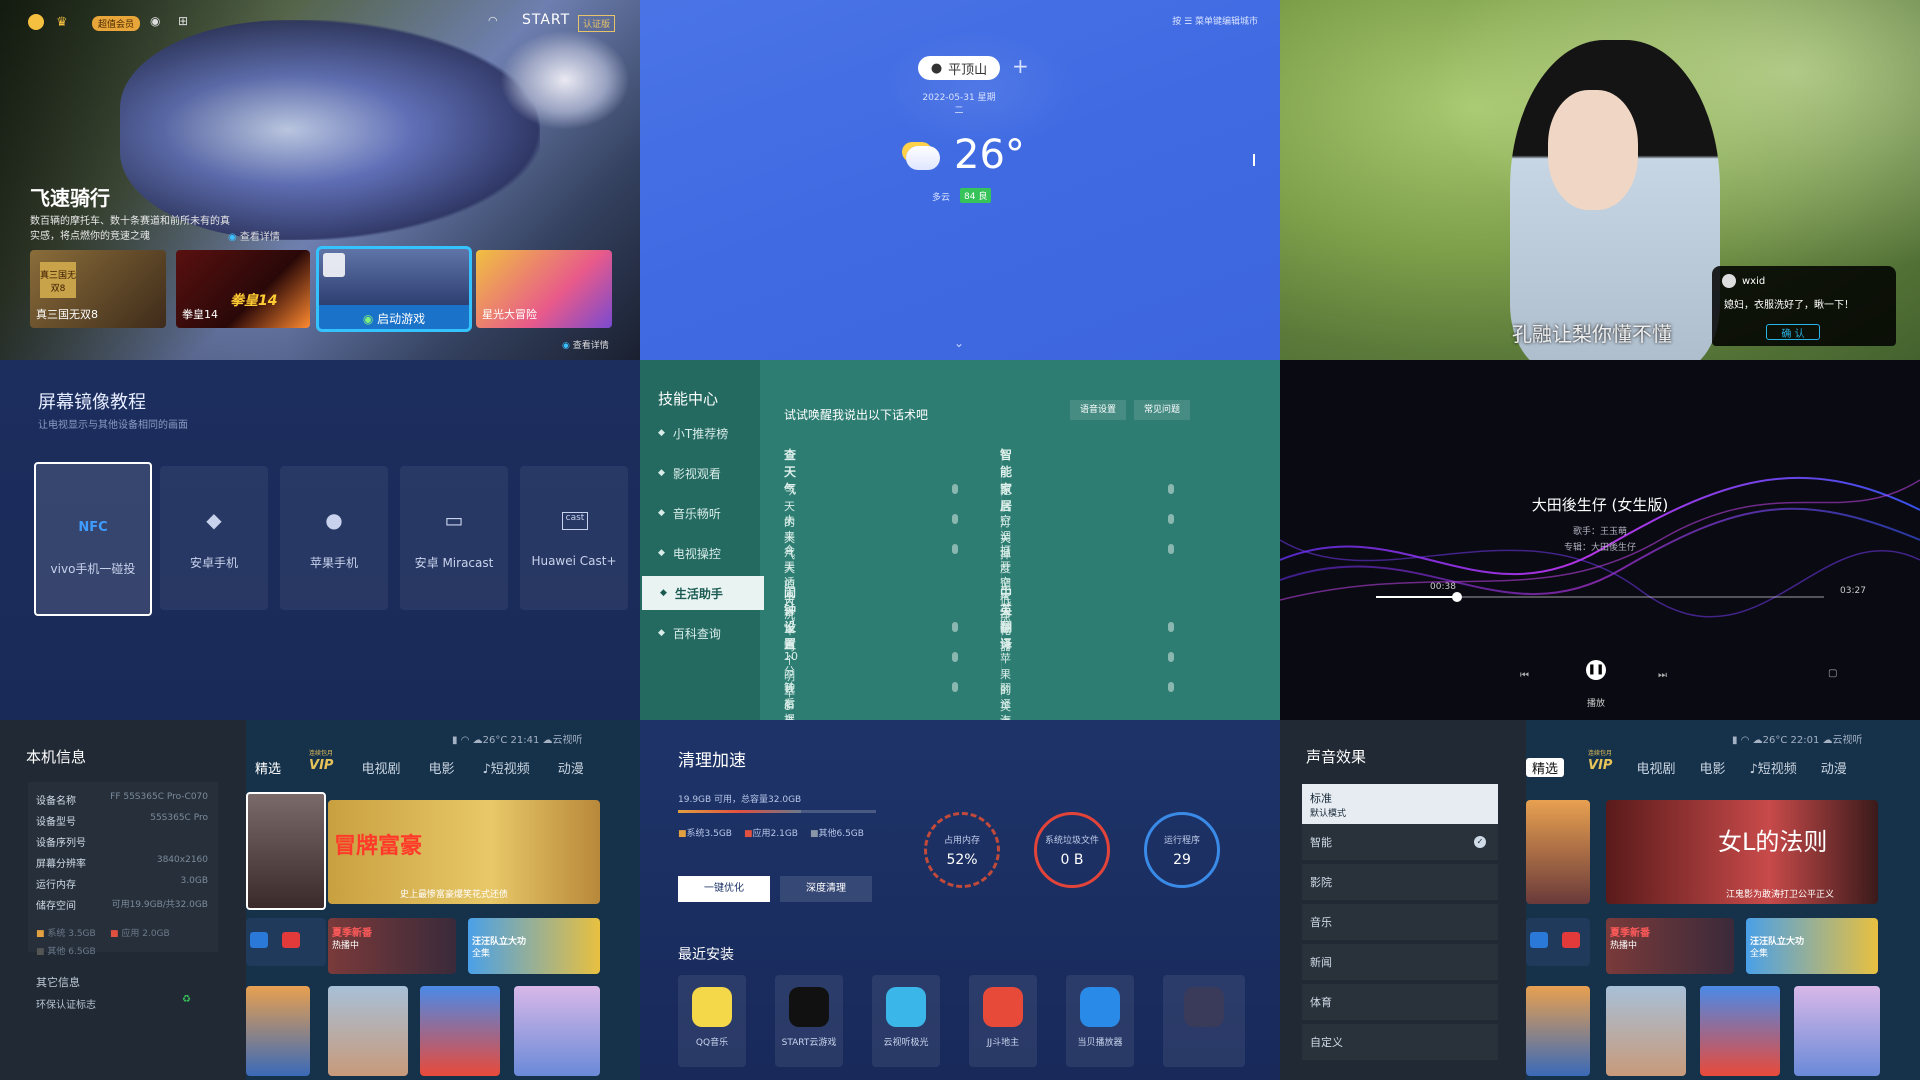  What do you see at coordinates (1834, 767) in the screenshot?
I see `tab-anime-right: 动漫` at bounding box center [1834, 767].